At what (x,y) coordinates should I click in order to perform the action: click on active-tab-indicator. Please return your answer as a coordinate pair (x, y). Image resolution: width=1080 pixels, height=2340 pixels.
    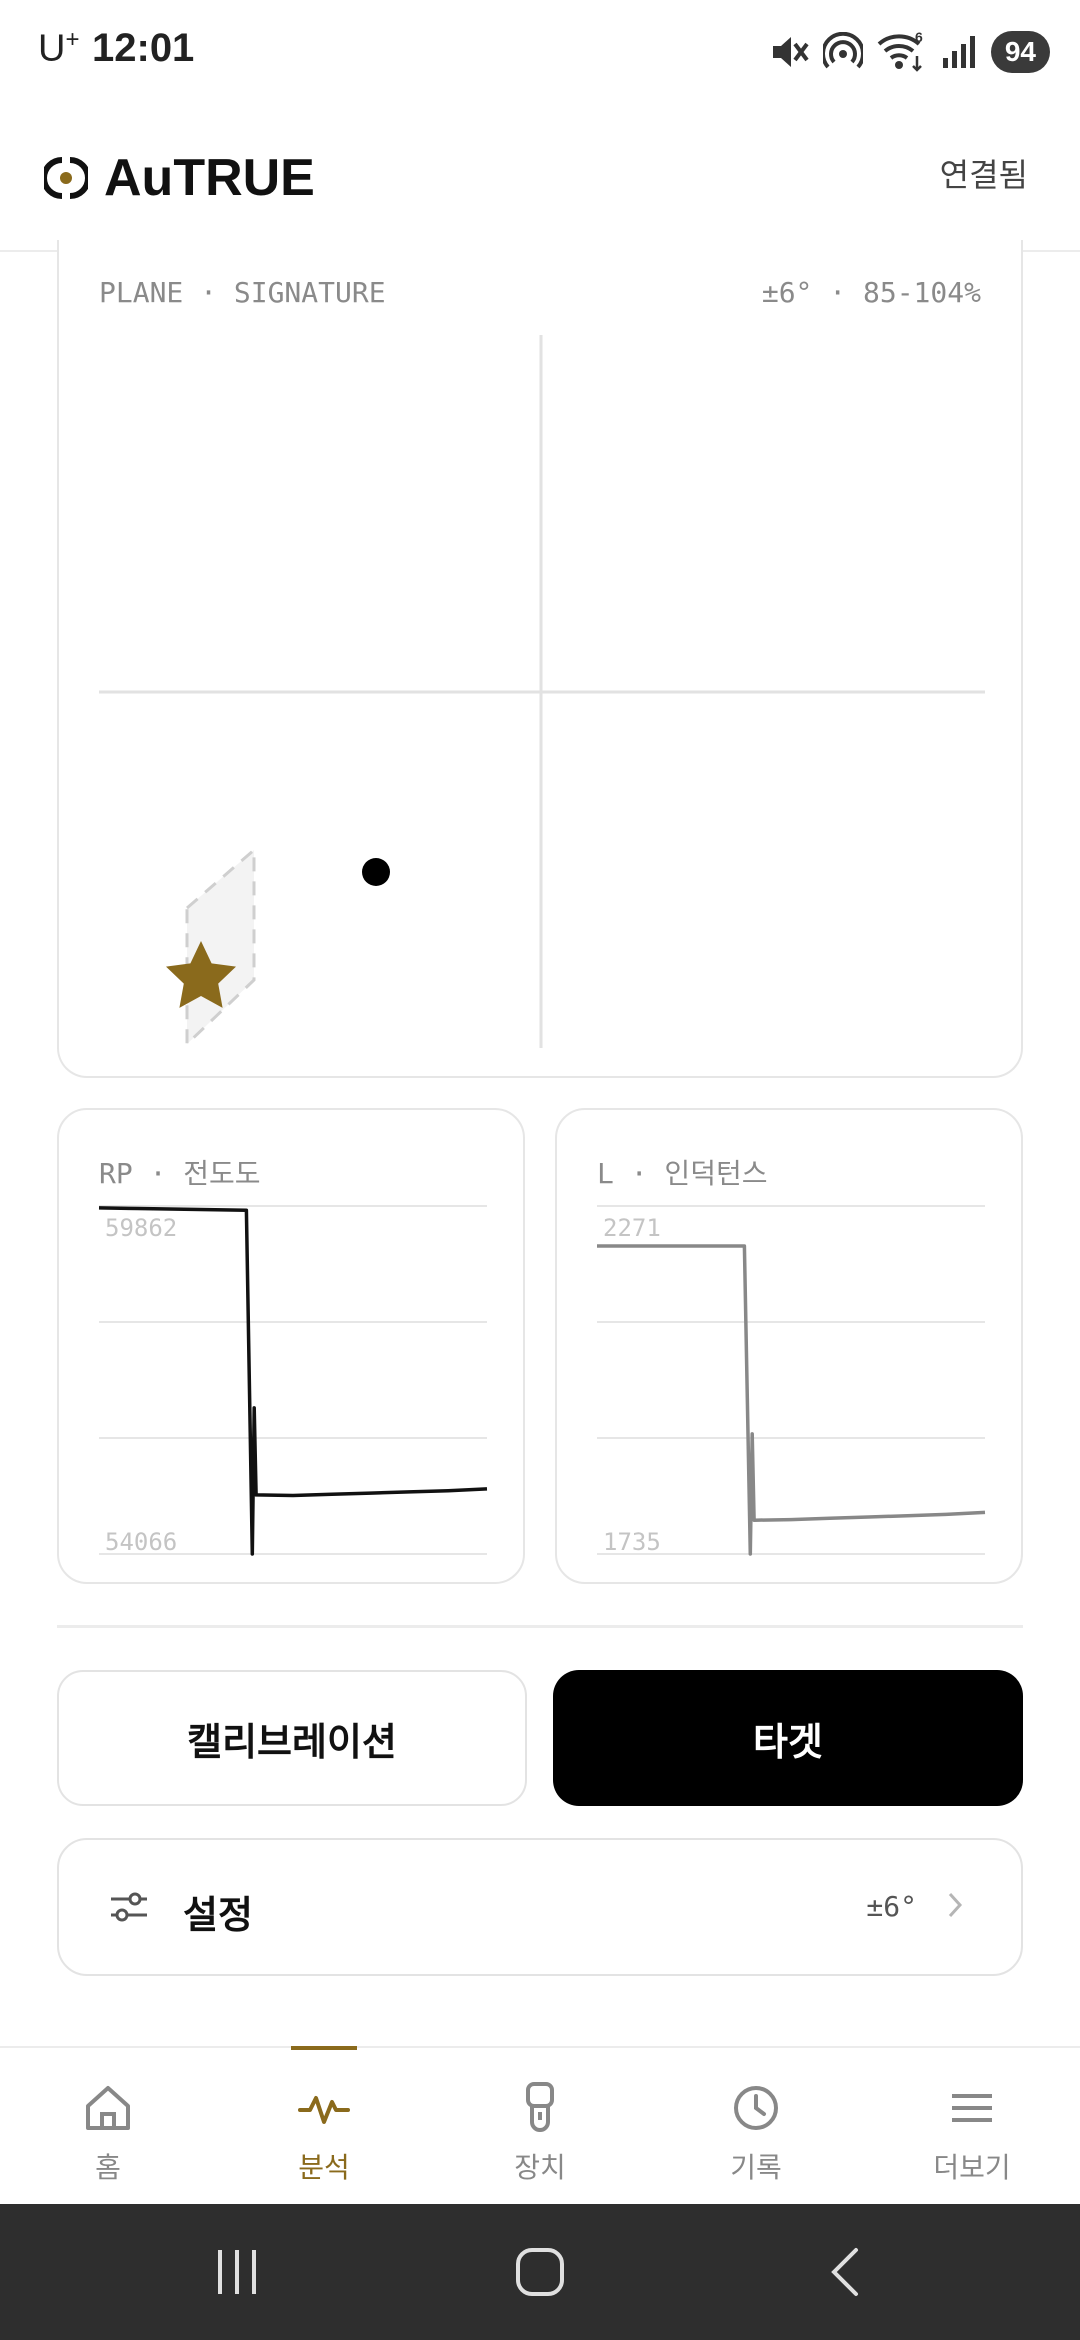
    Looking at the image, I should click on (324, 2048).